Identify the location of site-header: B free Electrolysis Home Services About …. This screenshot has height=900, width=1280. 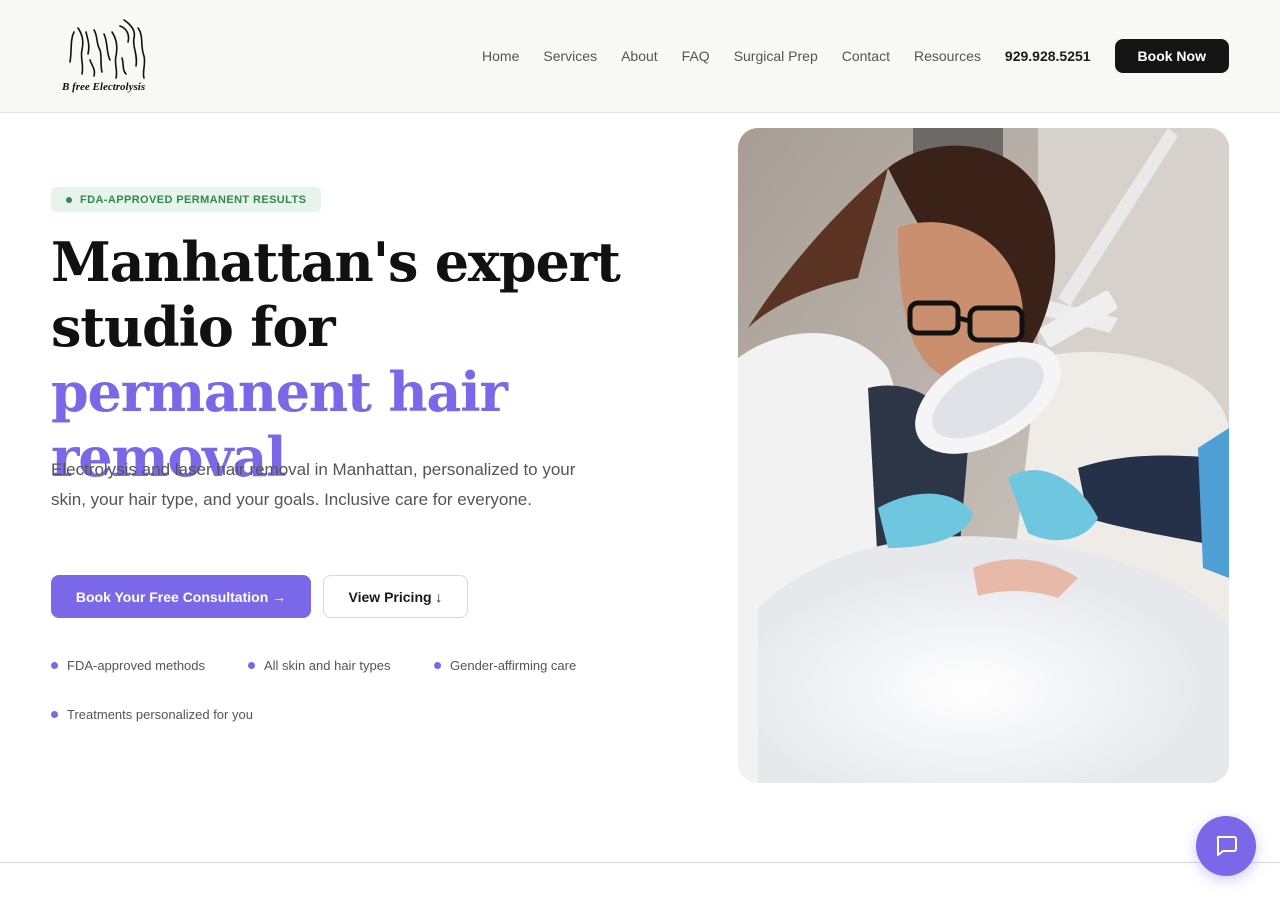
(640, 56).